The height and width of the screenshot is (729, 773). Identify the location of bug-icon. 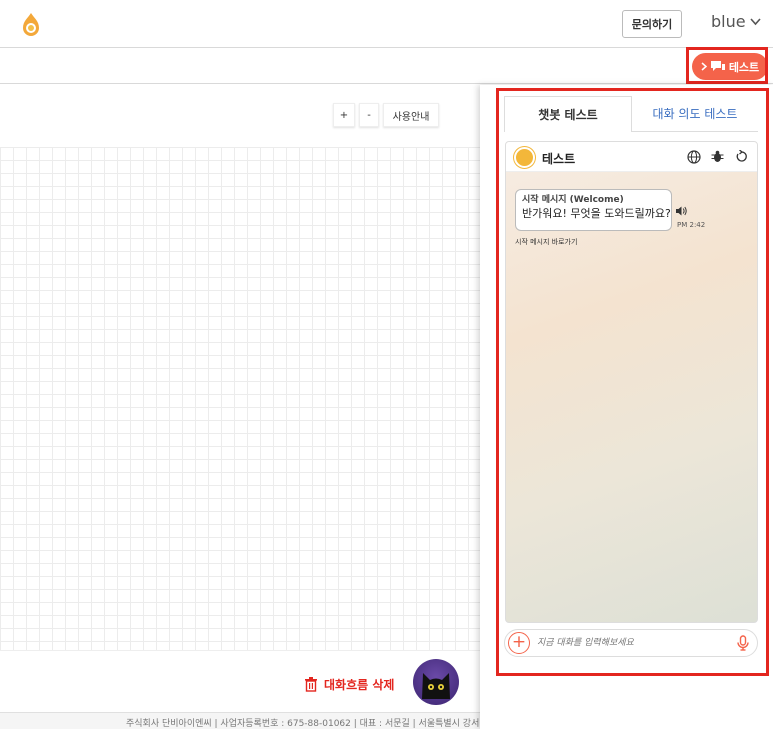
(717, 156).